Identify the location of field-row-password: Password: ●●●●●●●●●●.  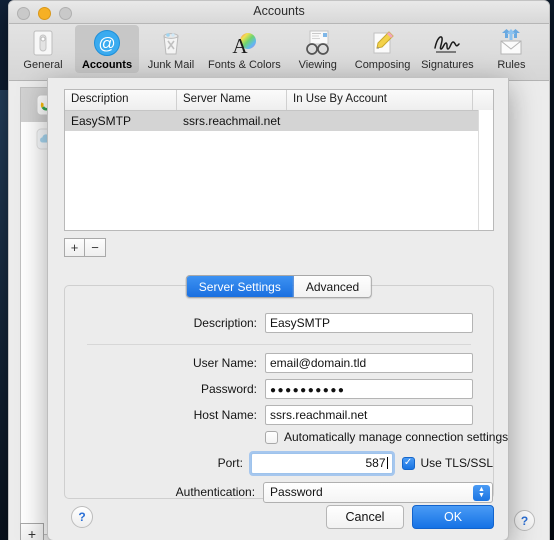
(279, 389).